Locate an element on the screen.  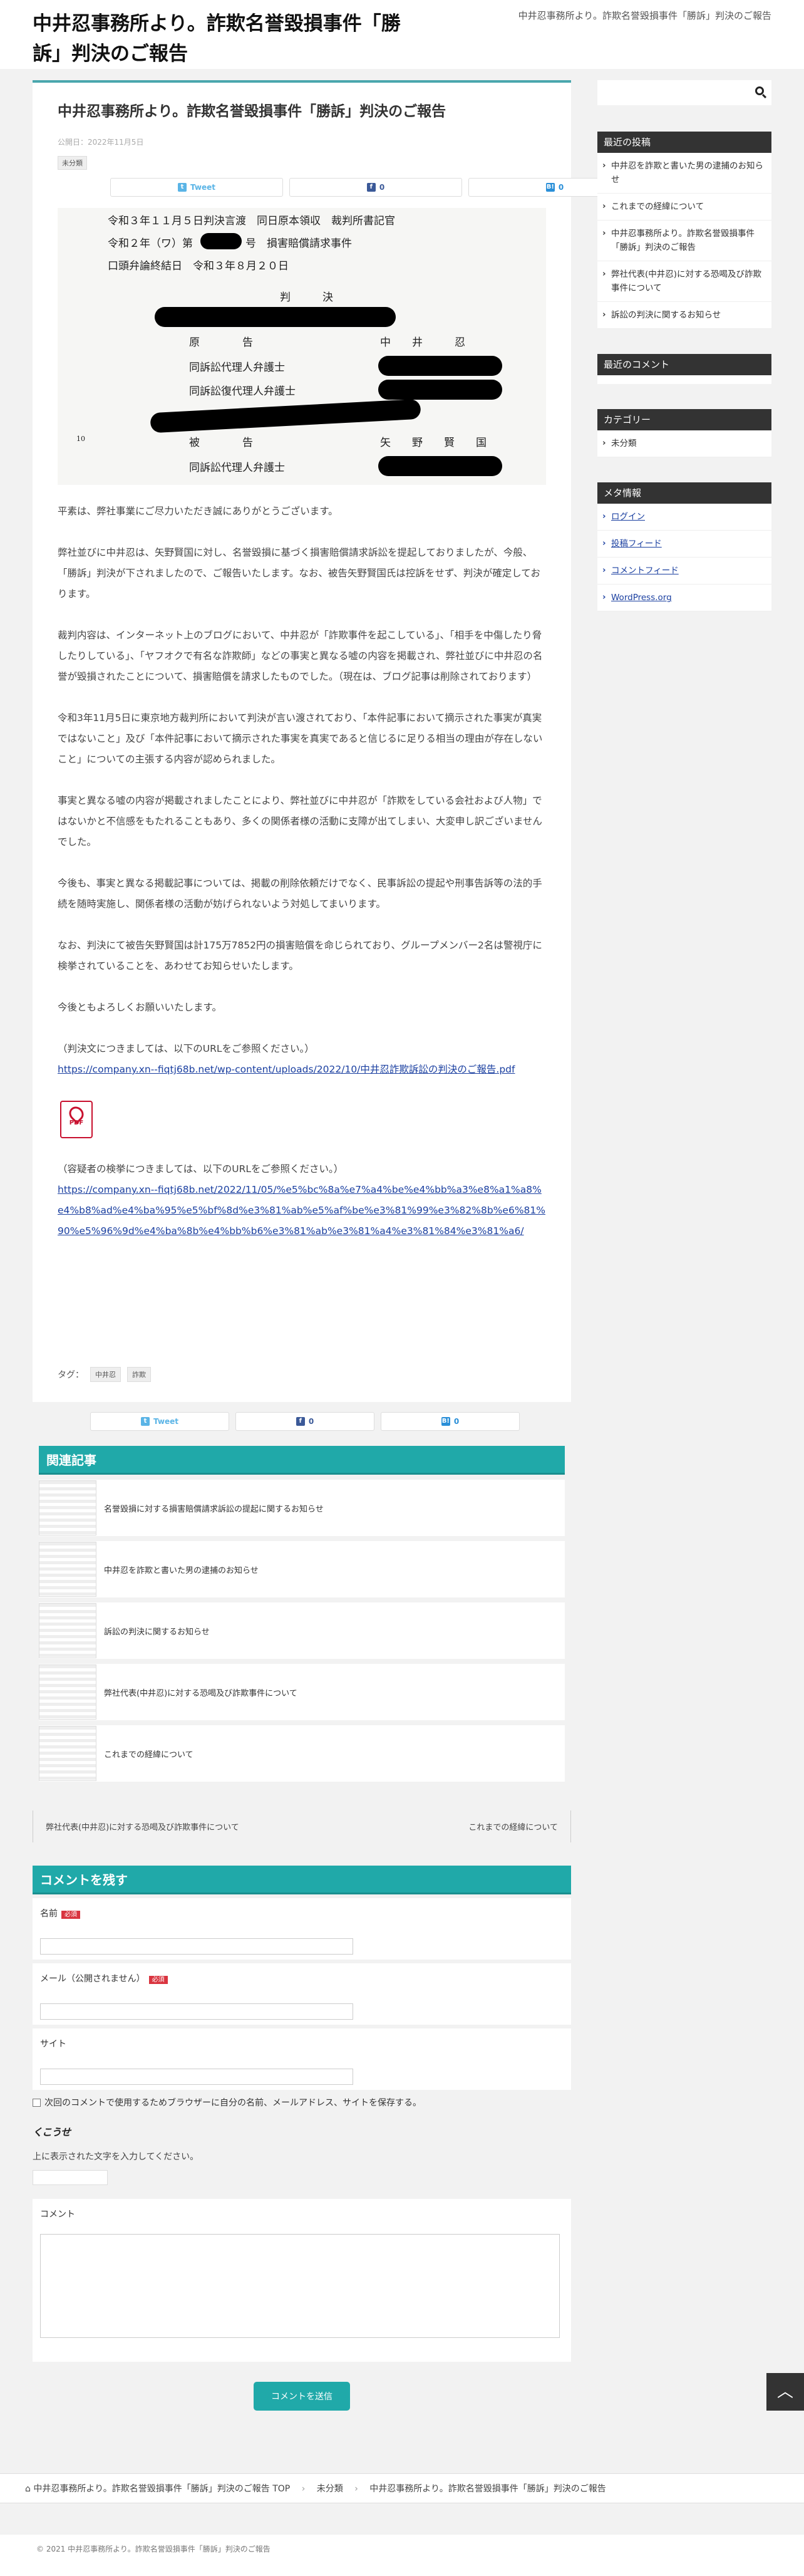
related-item: 中井忍を詐欺と書いた男の逮捕のお知らせ is located at coordinates (302, 1569).